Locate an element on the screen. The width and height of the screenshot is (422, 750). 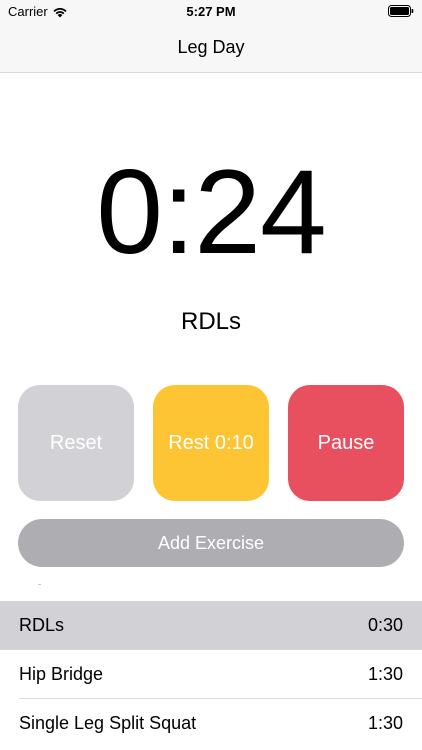
rest-button: Rest 0:10 is located at coordinates (211, 443).